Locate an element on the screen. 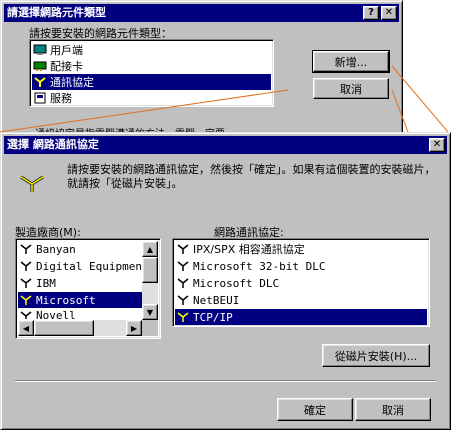 The width and height of the screenshot is (453, 432). list-item: IBM is located at coordinates (80, 283).